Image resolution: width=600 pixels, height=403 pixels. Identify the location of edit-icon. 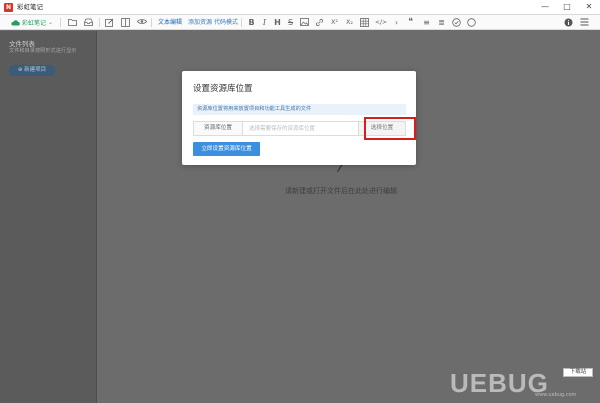
(109, 22).